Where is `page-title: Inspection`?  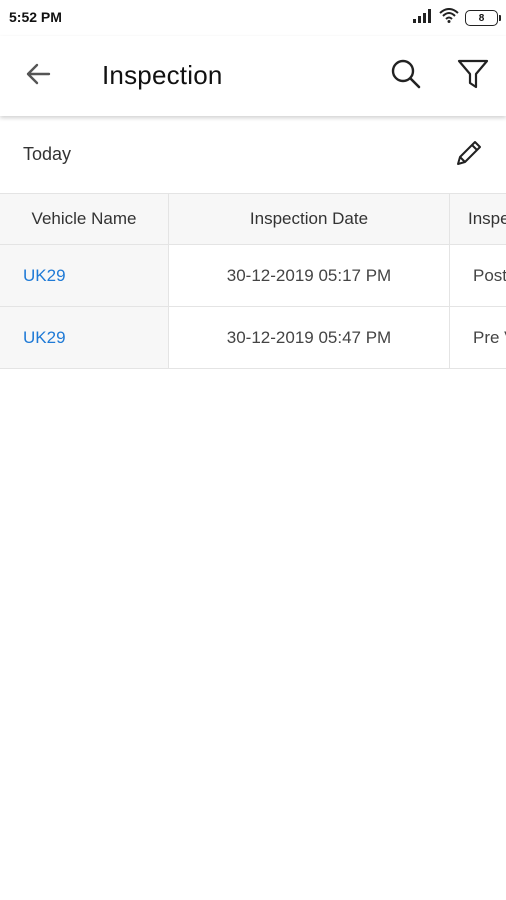 page-title: Inspection is located at coordinates (162, 75).